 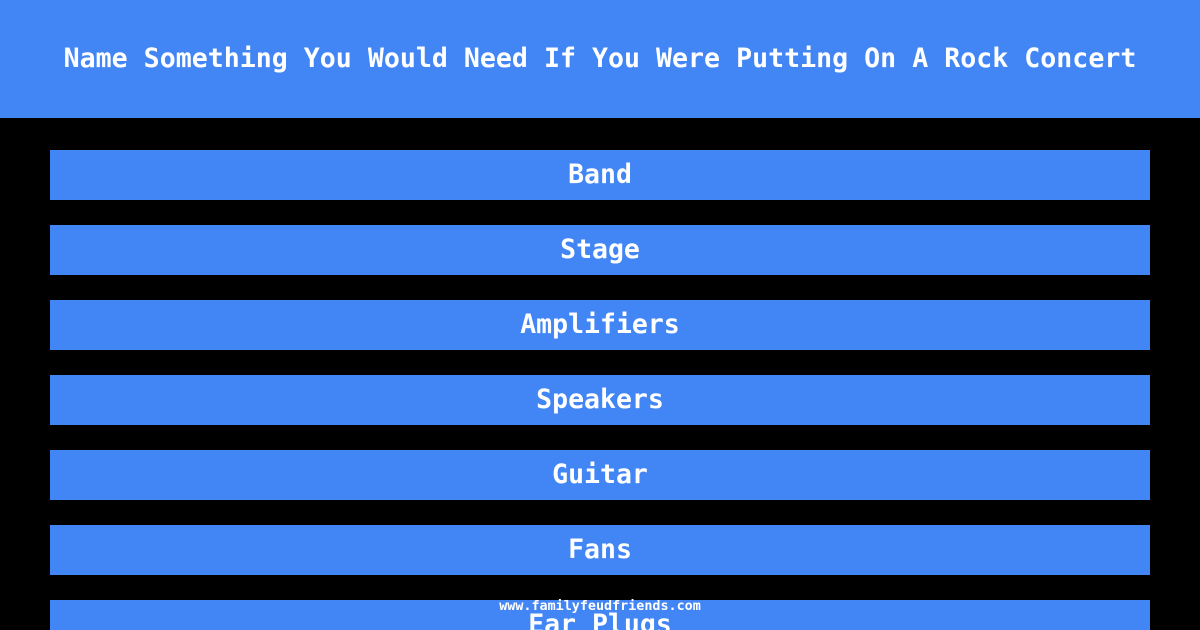 I want to click on answer-row: Band, so click(x=600, y=175).